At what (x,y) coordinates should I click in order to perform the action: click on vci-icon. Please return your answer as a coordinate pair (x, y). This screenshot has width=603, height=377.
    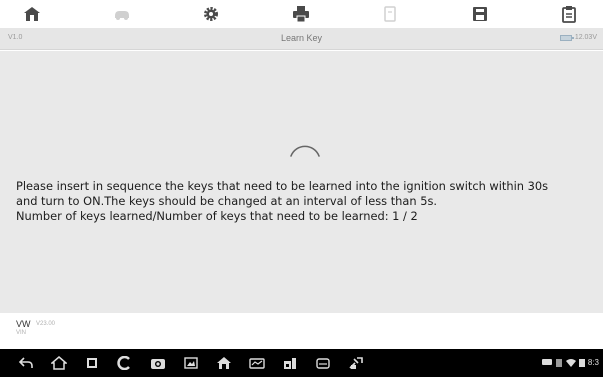
    Looking at the image, I should click on (257, 363).